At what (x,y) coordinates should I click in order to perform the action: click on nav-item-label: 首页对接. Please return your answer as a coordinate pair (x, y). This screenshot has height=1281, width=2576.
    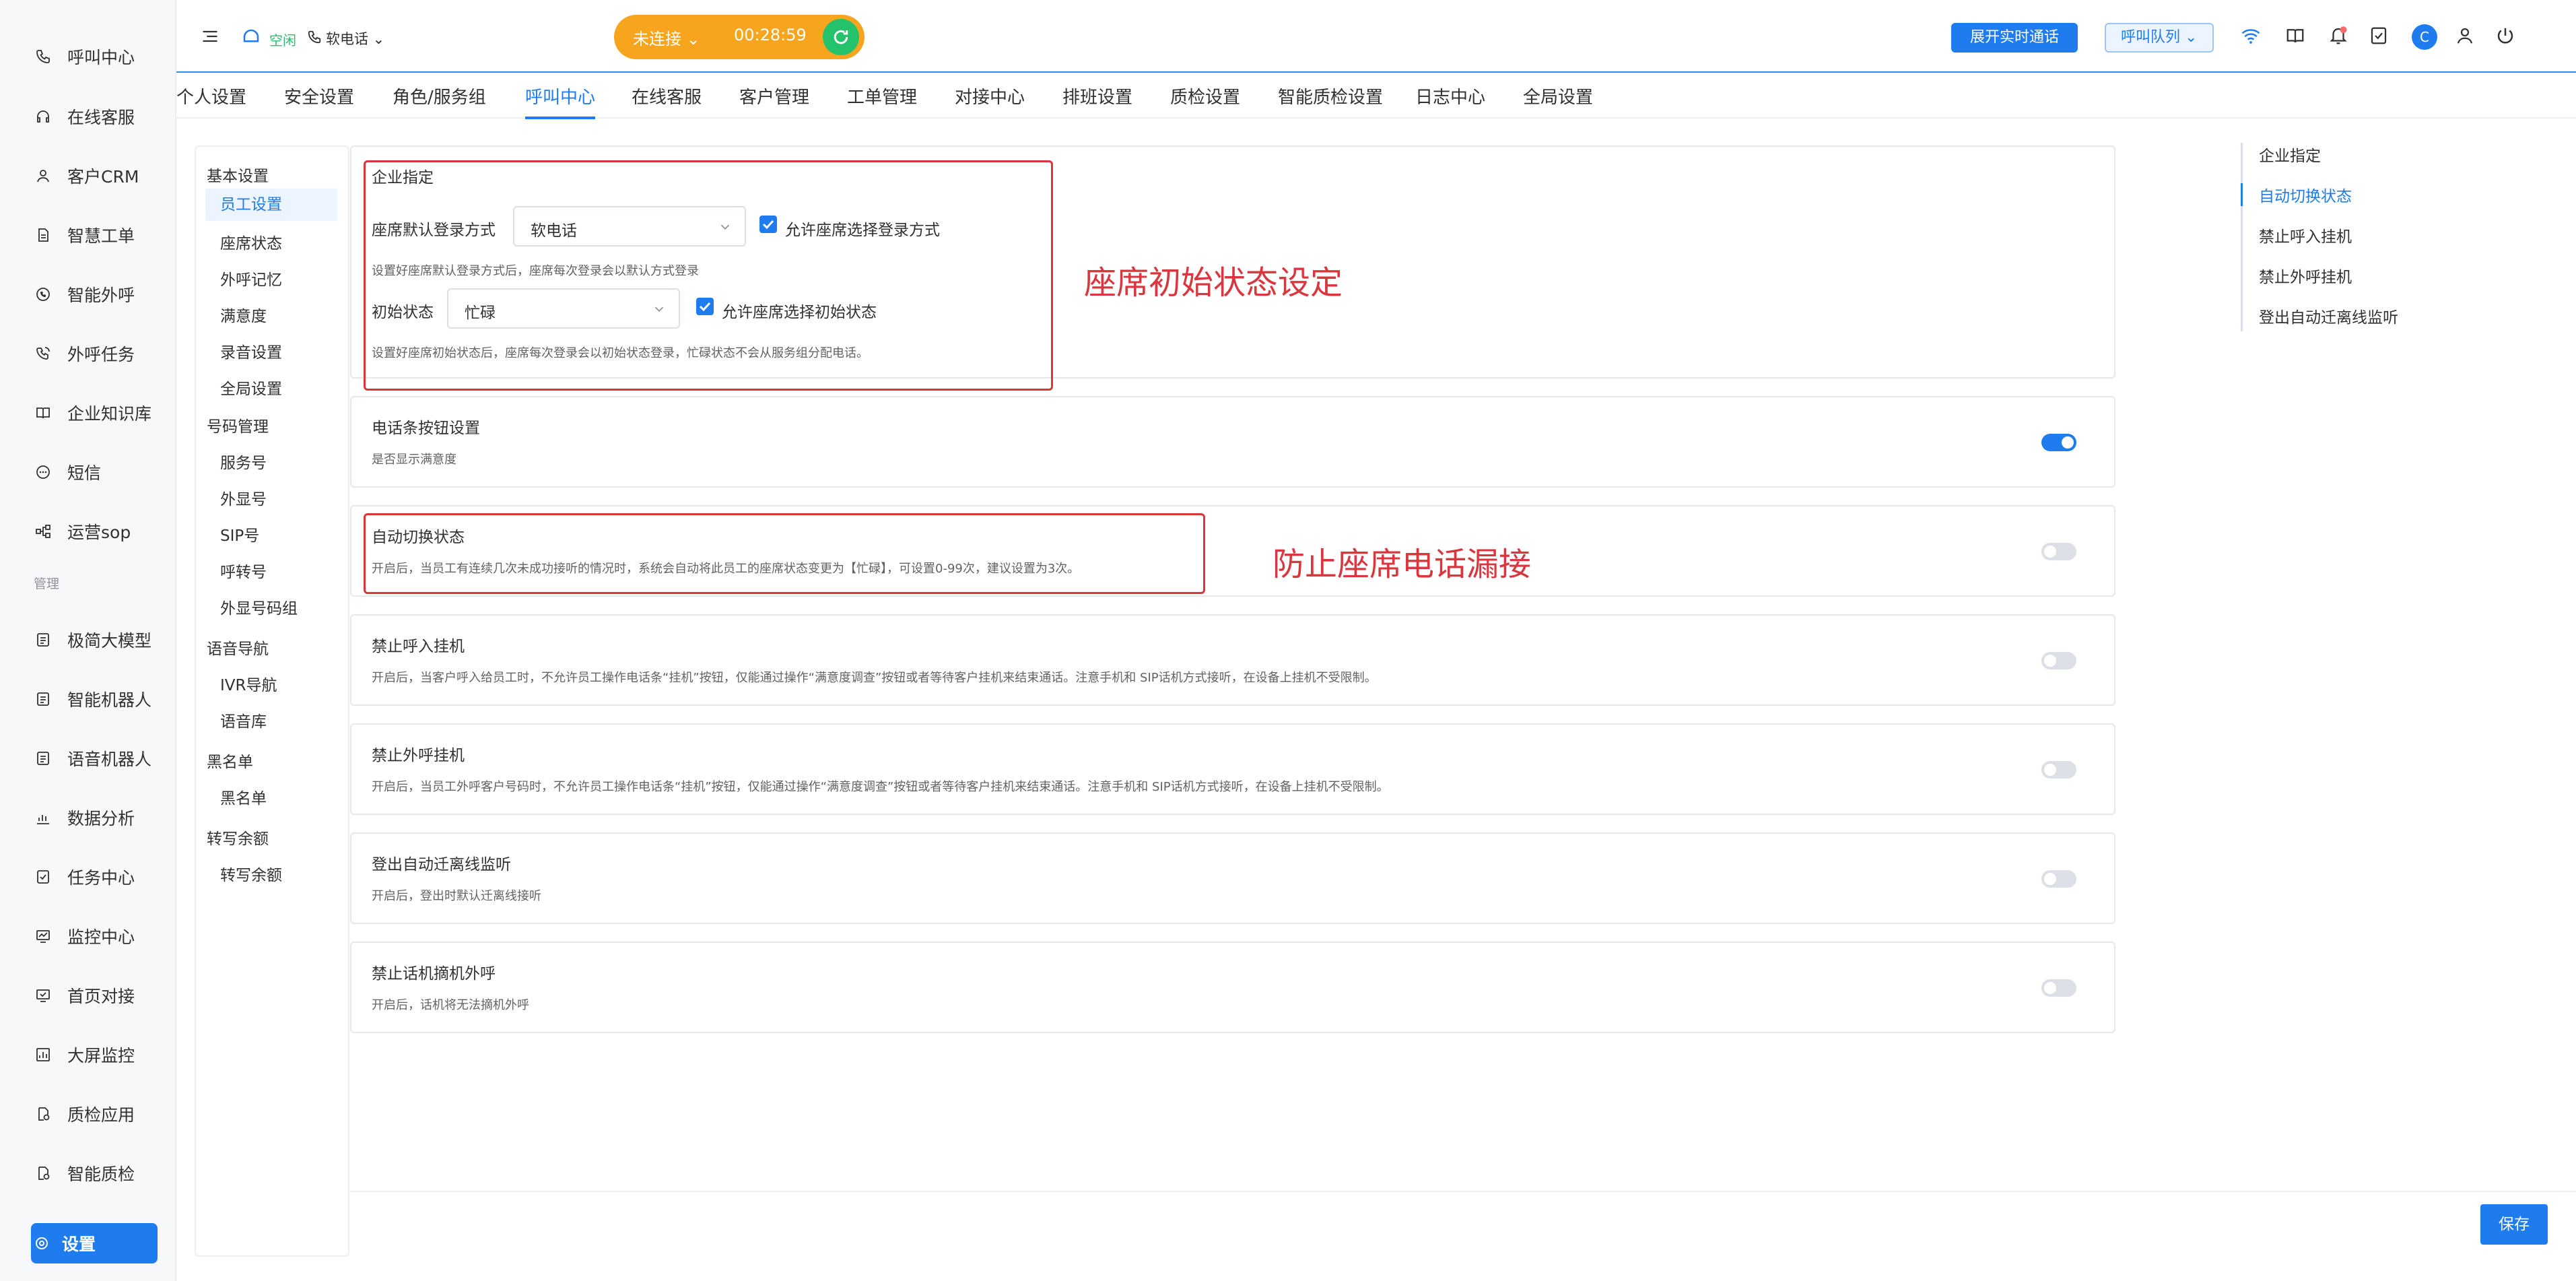
    Looking at the image, I should click on (101, 997).